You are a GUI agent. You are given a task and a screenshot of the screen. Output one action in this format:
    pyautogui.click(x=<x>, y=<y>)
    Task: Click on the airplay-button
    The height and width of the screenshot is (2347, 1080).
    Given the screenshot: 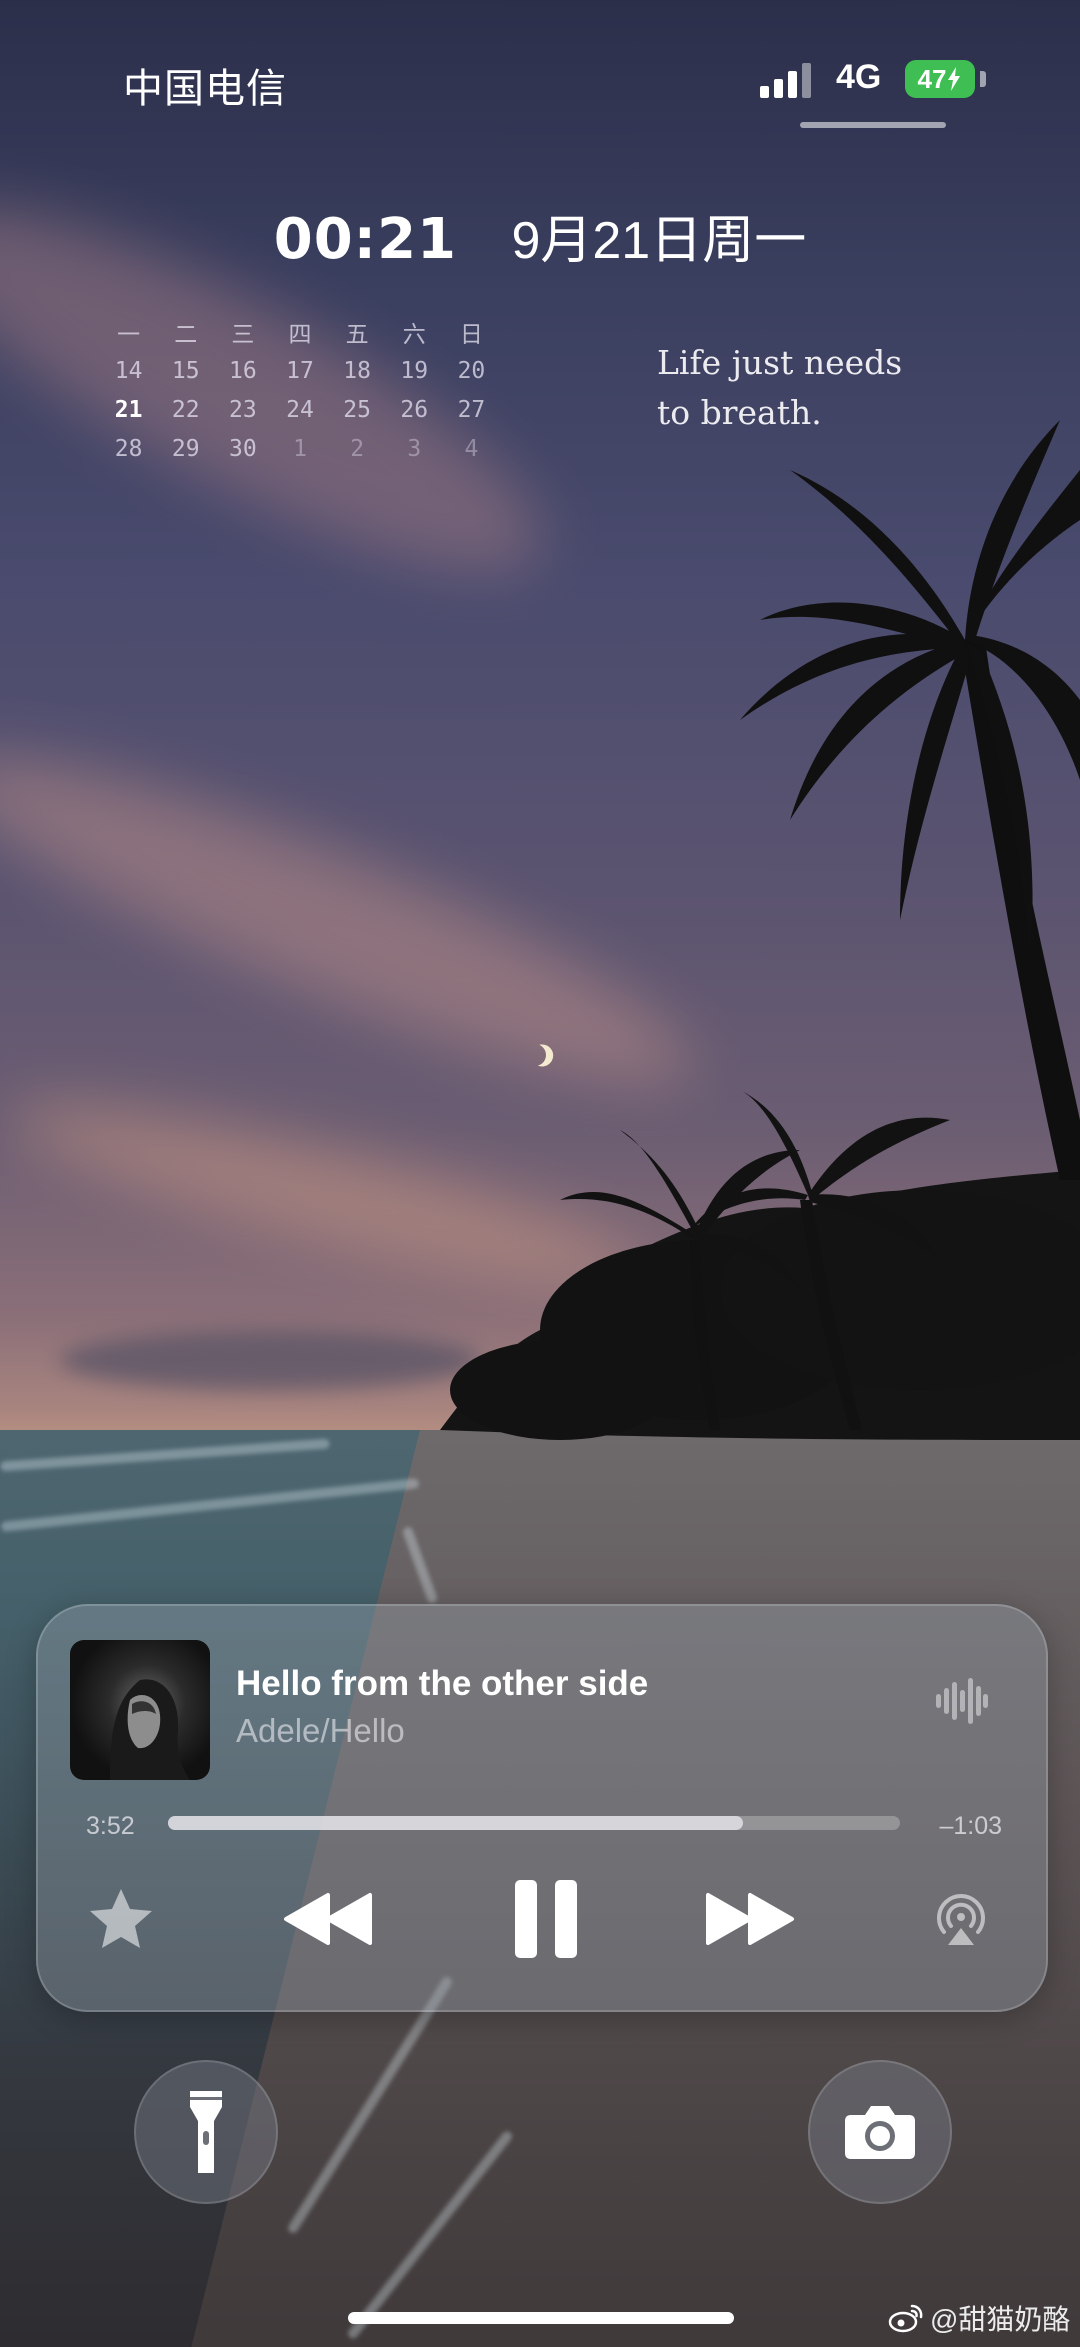 What is the action you would take?
    pyautogui.click(x=961, y=1919)
    